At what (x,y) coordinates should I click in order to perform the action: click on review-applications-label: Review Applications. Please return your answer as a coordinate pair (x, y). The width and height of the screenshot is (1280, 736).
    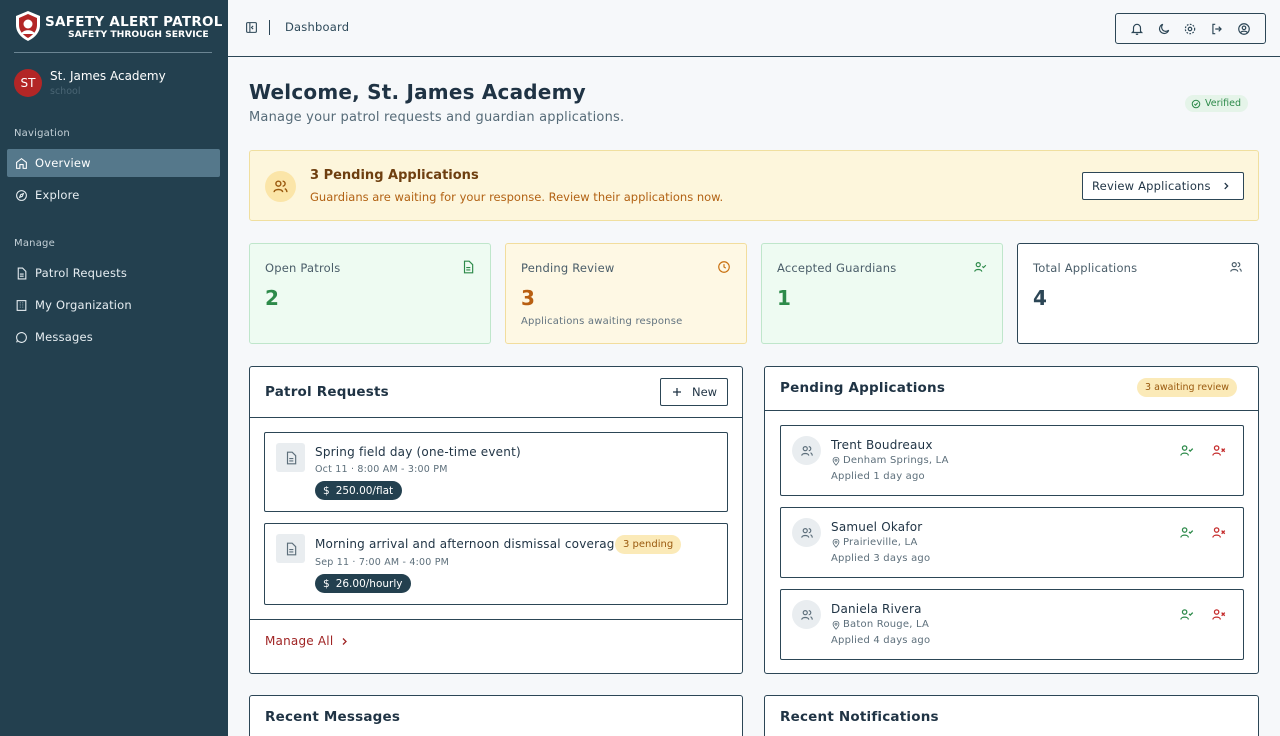
    Looking at the image, I should click on (1151, 186).